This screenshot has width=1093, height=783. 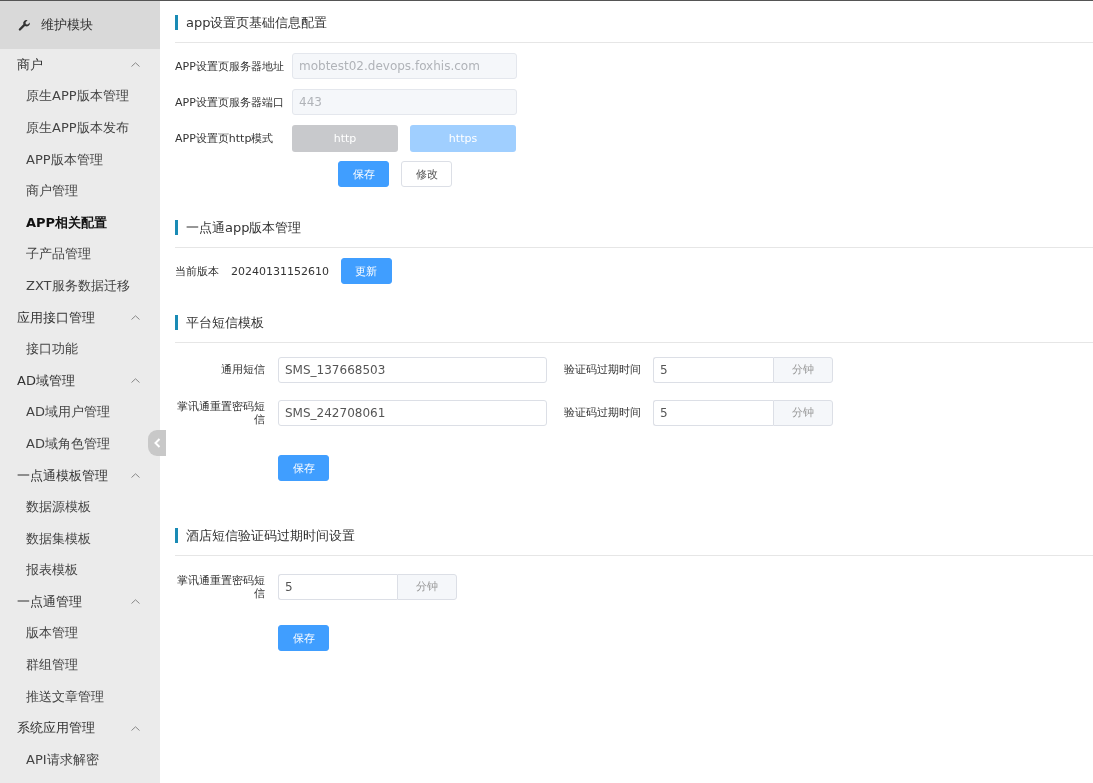 I want to click on version-label: 当前版本, so click(x=197, y=271).